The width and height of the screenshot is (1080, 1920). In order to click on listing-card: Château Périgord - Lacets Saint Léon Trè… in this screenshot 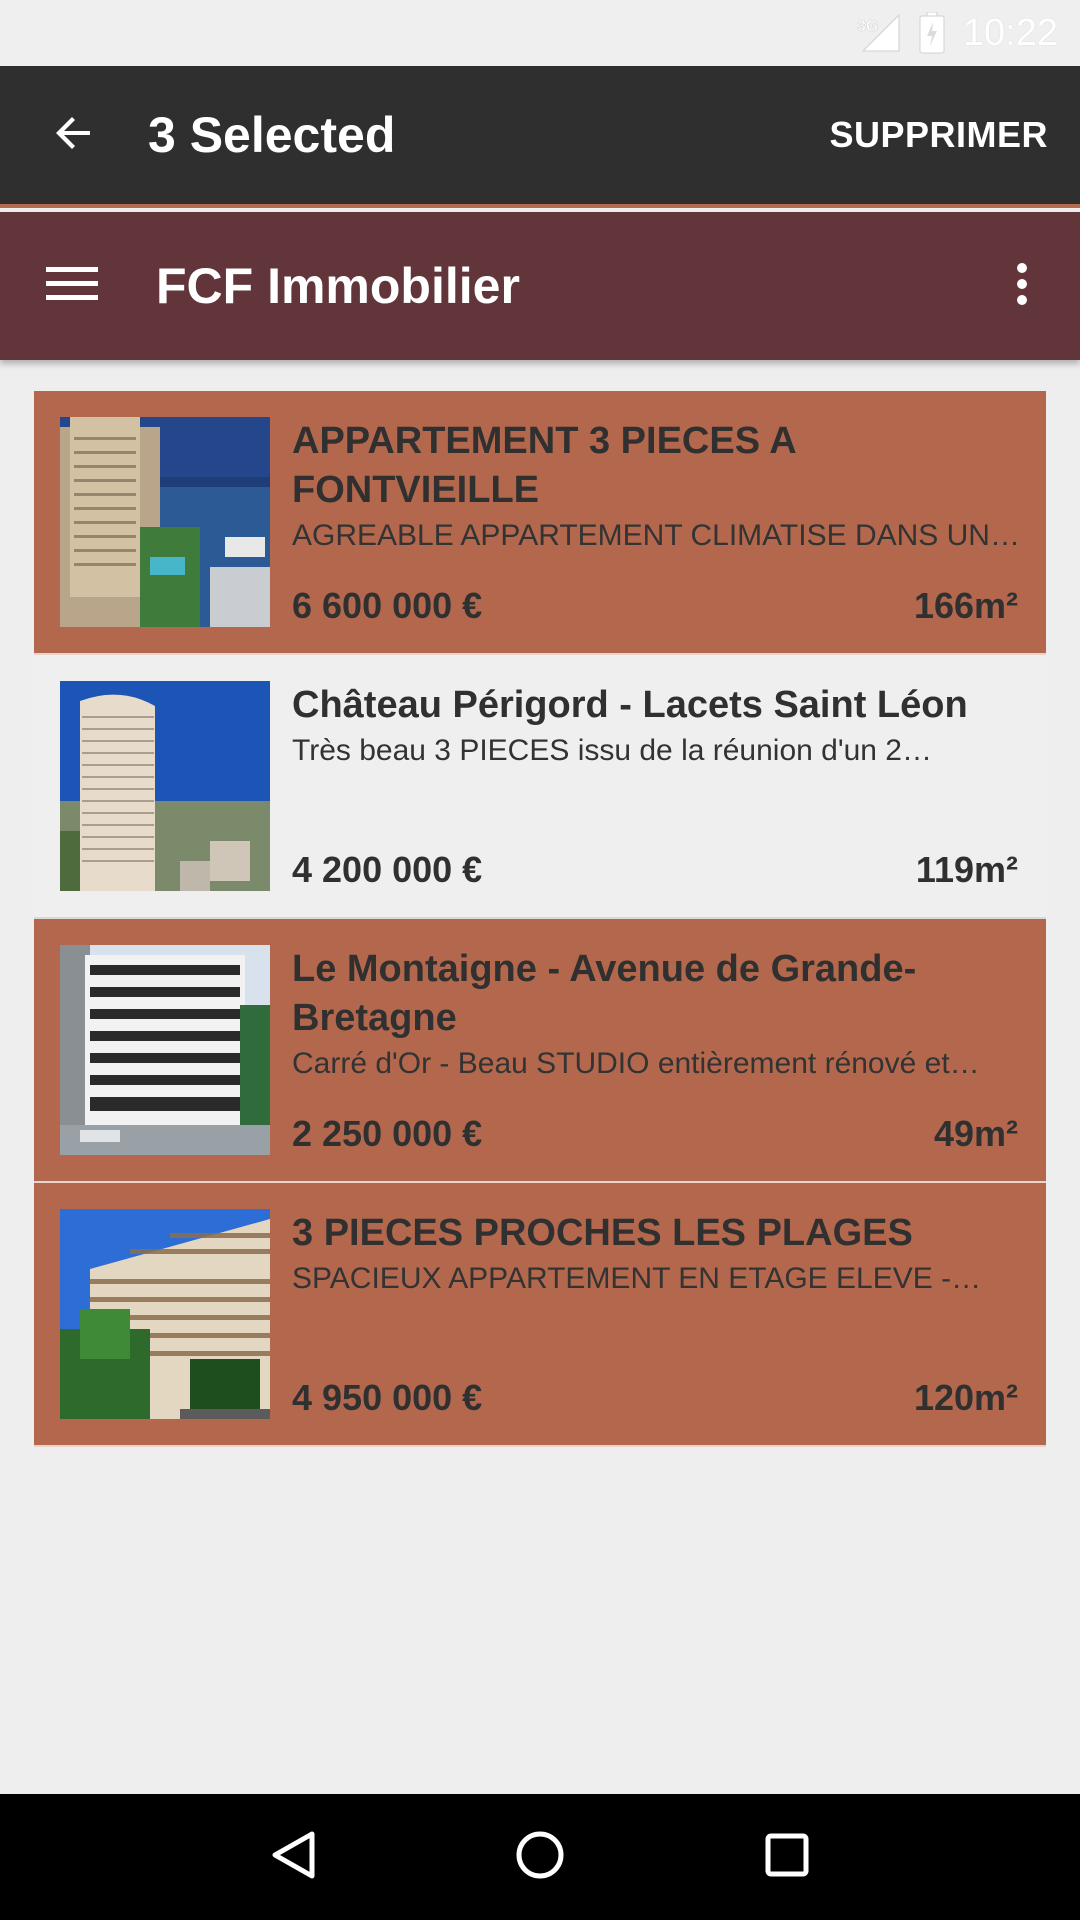, I will do `click(540, 787)`.